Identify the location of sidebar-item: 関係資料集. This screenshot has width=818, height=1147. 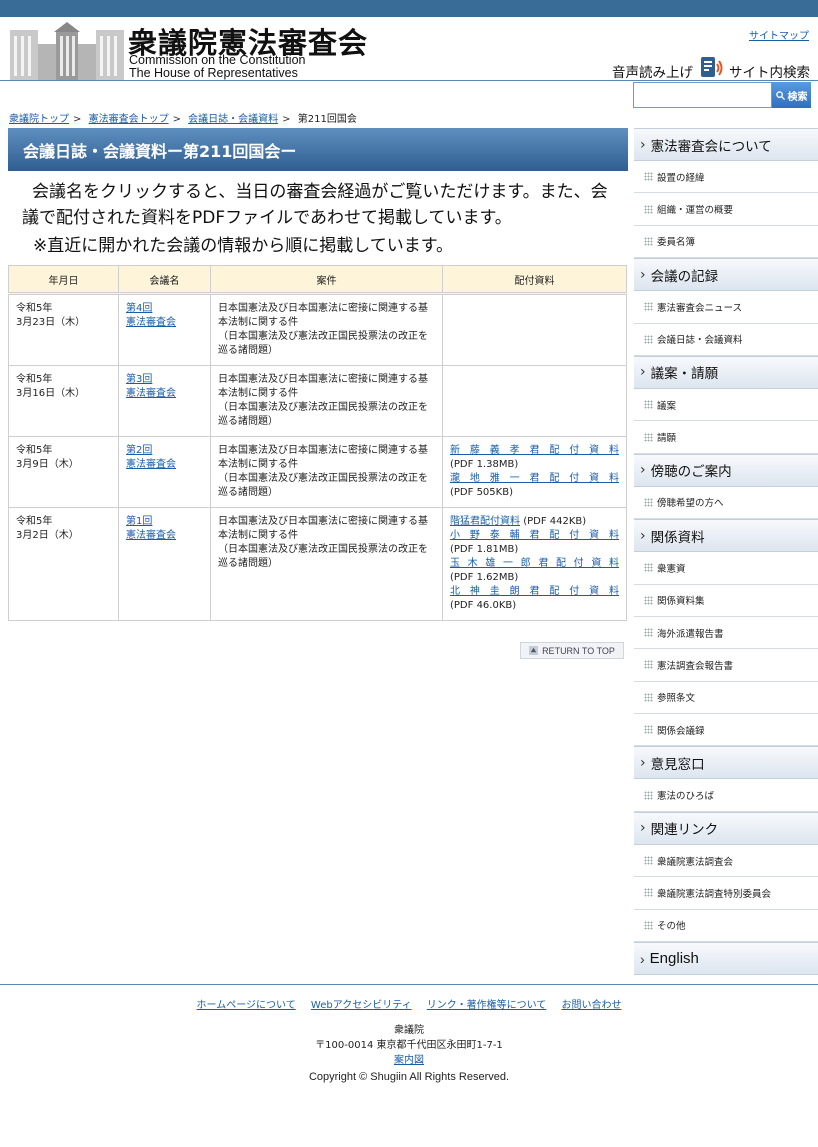
(726, 600).